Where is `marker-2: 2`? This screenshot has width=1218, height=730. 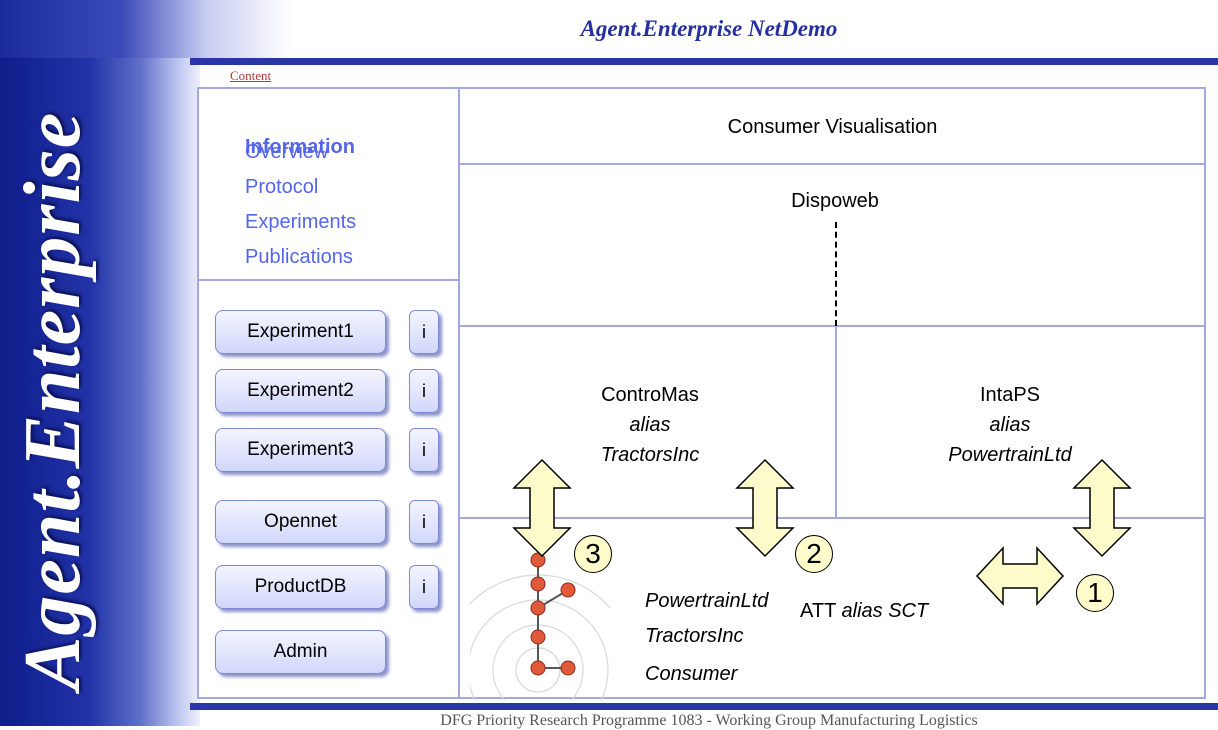 marker-2: 2 is located at coordinates (814, 554).